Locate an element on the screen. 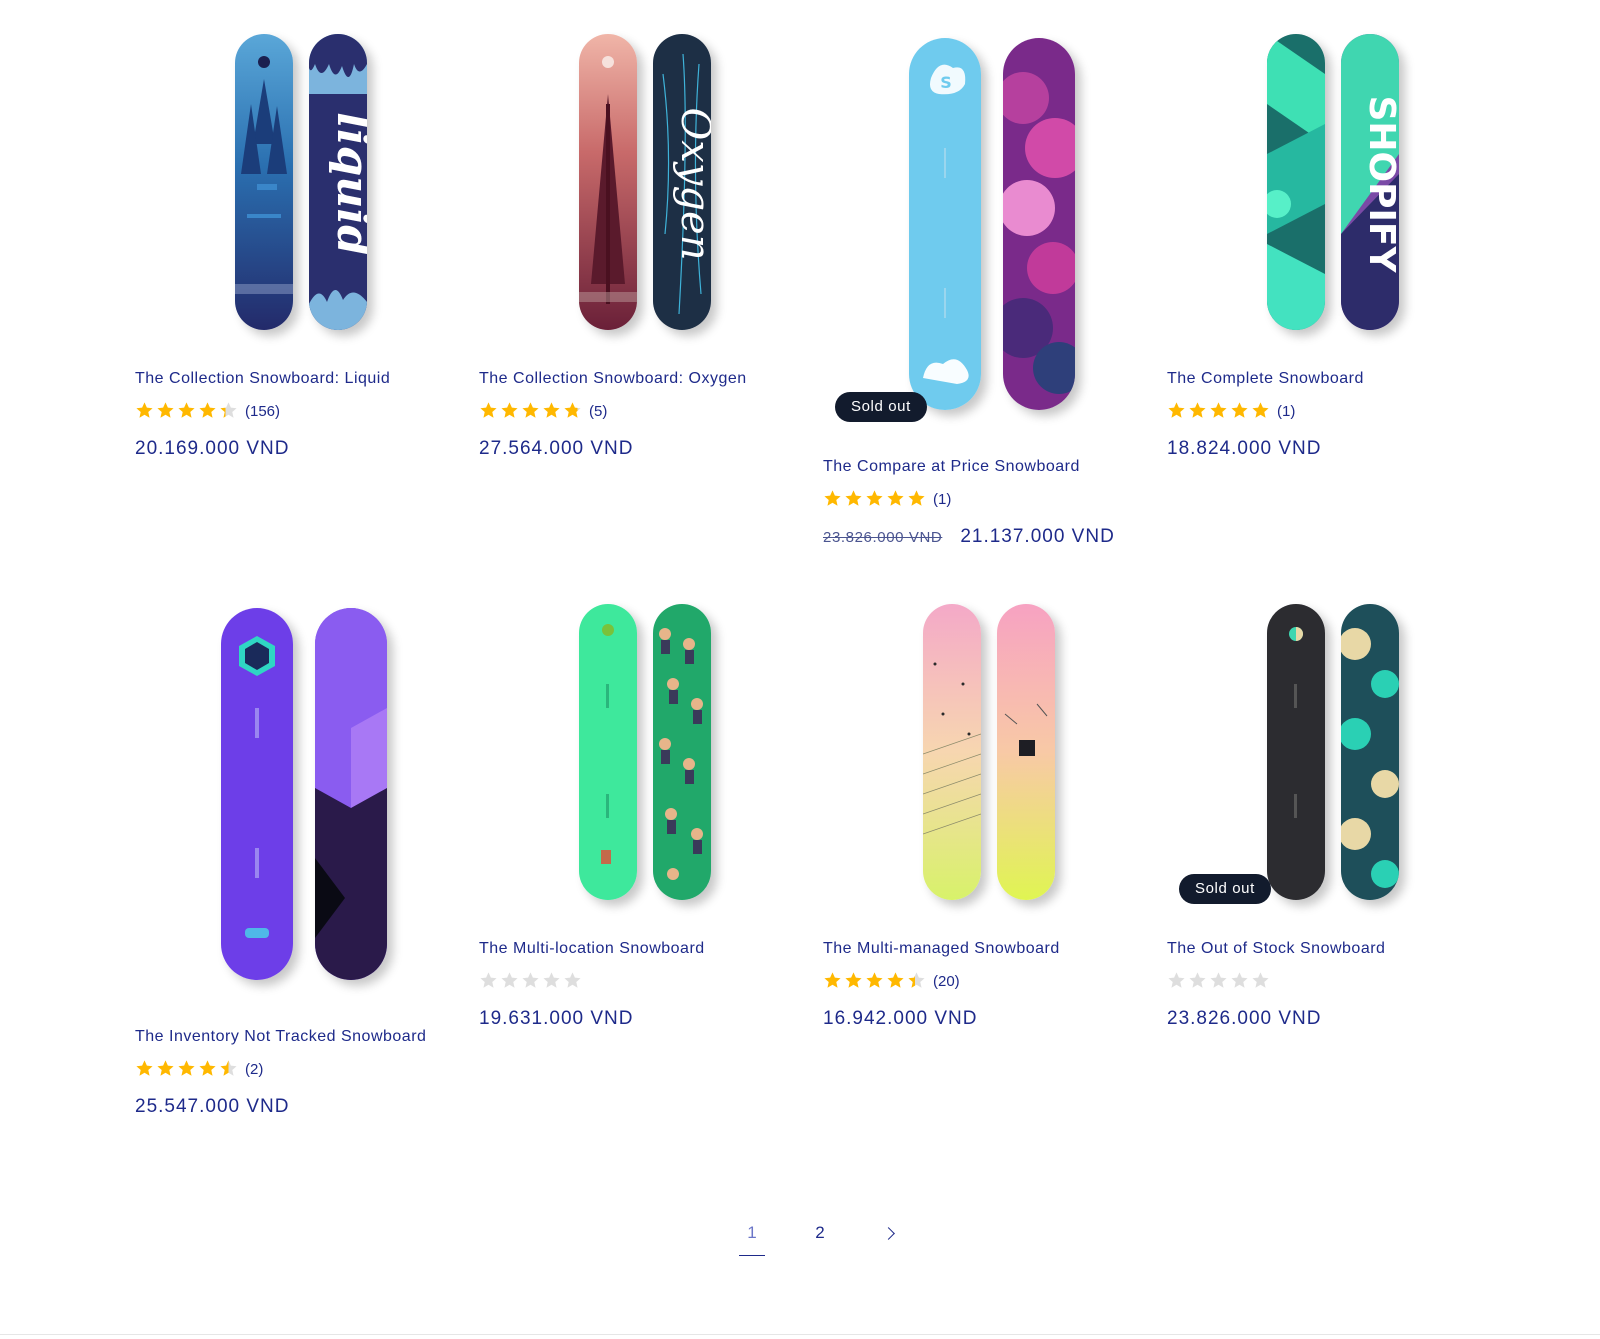 The width and height of the screenshot is (1600, 1339). price-row: 19.631.000 VND is located at coordinates (556, 1019).